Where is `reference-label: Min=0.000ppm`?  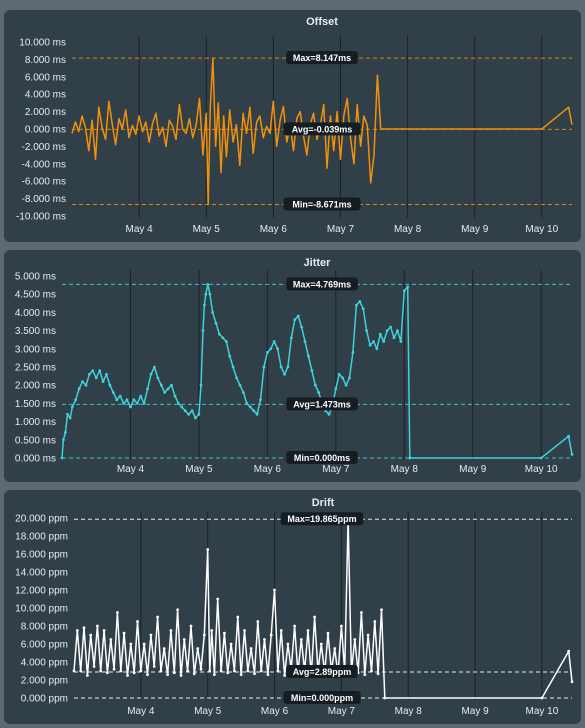 reference-label: Min=0.000ppm is located at coordinates (322, 698).